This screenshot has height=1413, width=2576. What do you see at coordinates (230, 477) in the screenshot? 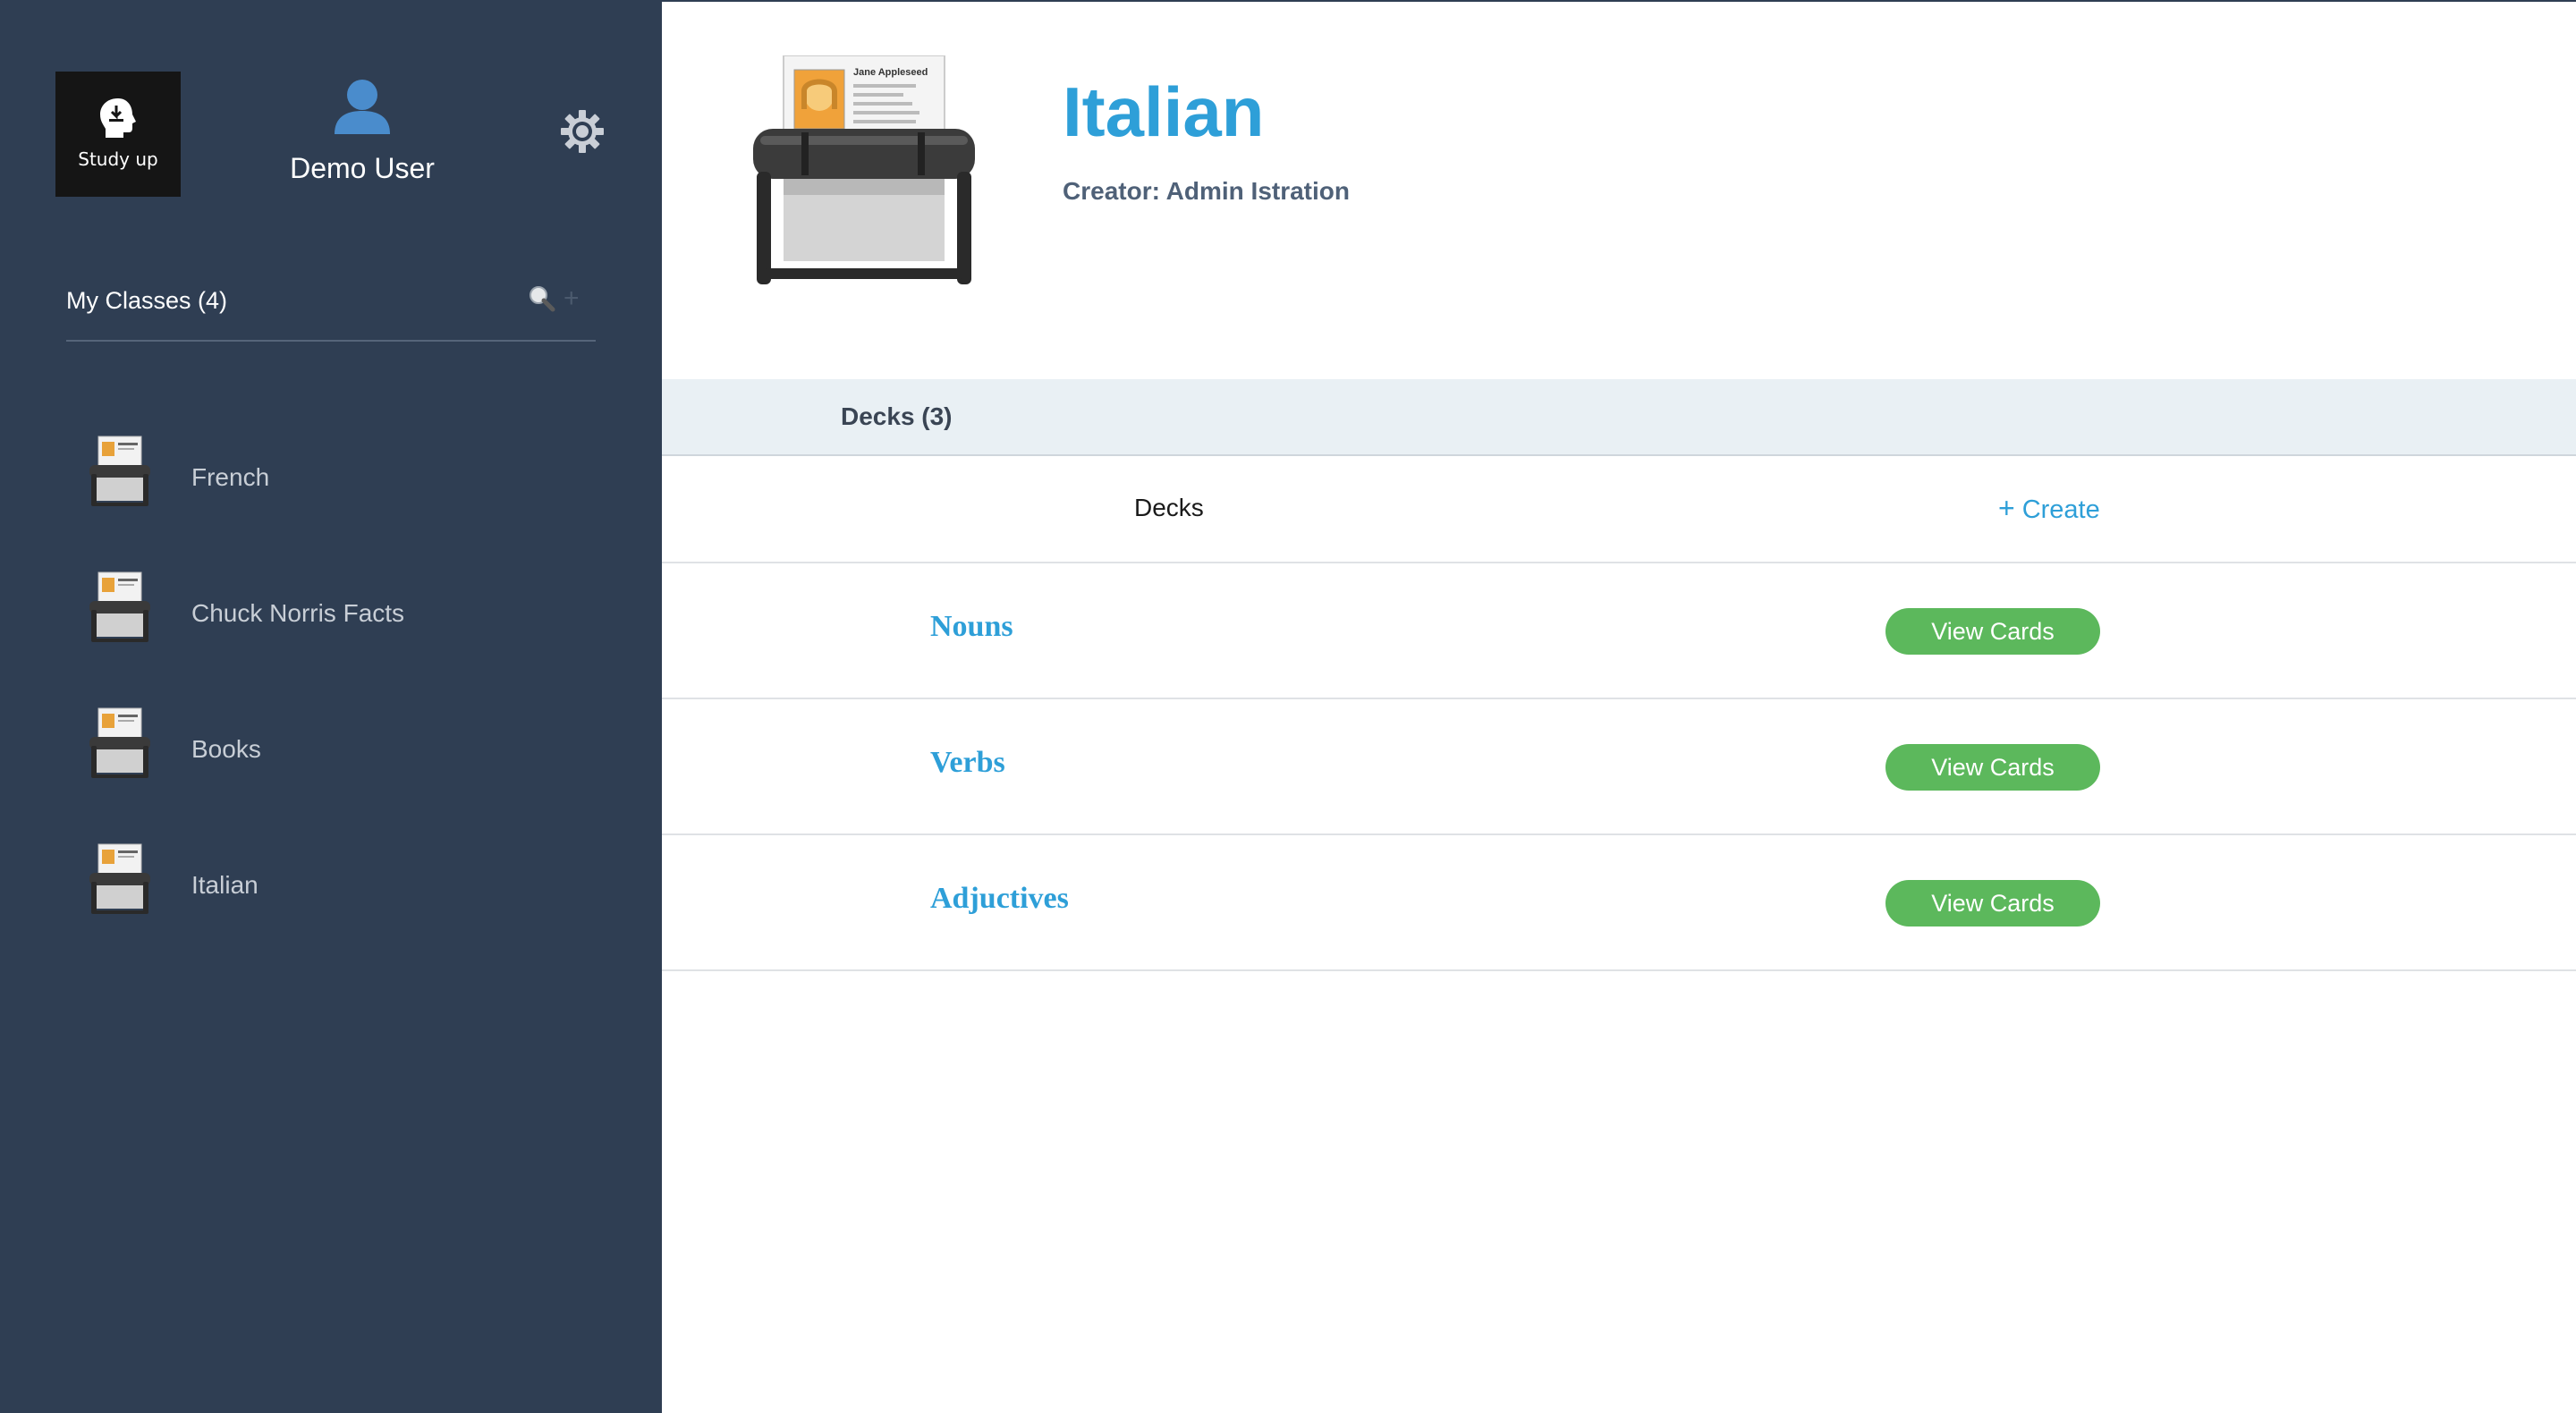
I see `sidebar-item-label: French` at bounding box center [230, 477].